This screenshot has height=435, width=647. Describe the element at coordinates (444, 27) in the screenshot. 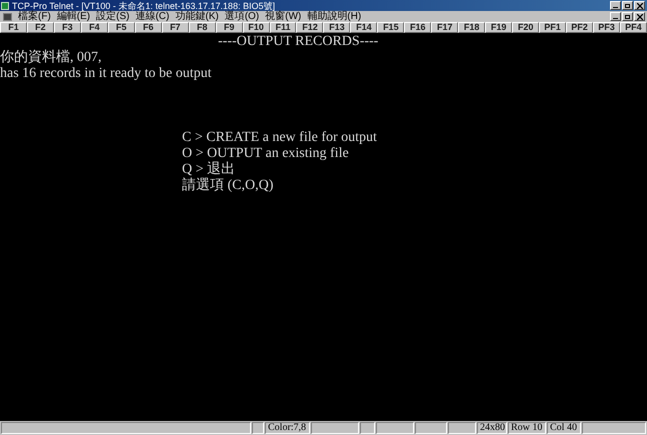

I see `function-key: F17` at that location.